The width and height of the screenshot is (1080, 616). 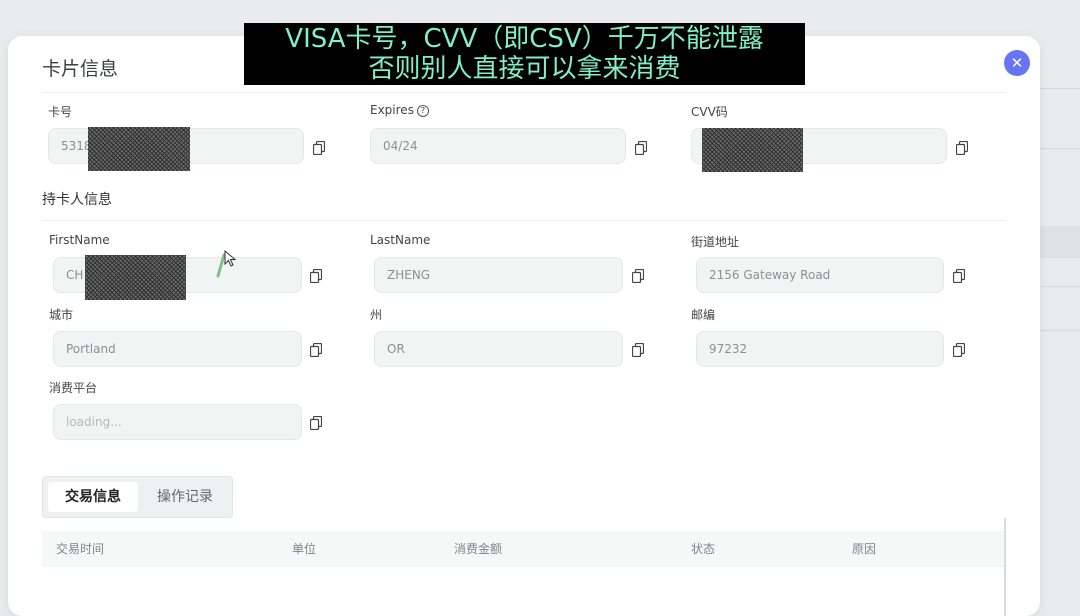 I want to click on last-name-field: ZHENG, so click(x=498, y=275).